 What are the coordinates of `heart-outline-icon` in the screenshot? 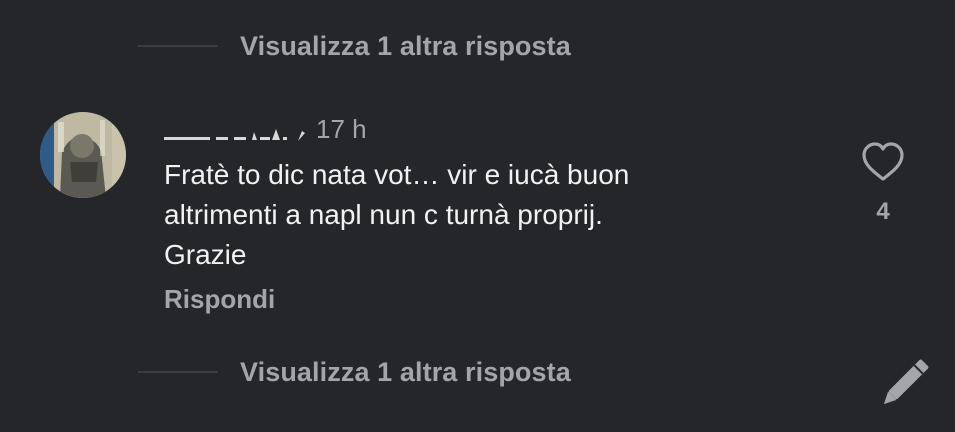 It's located at (883, 161).